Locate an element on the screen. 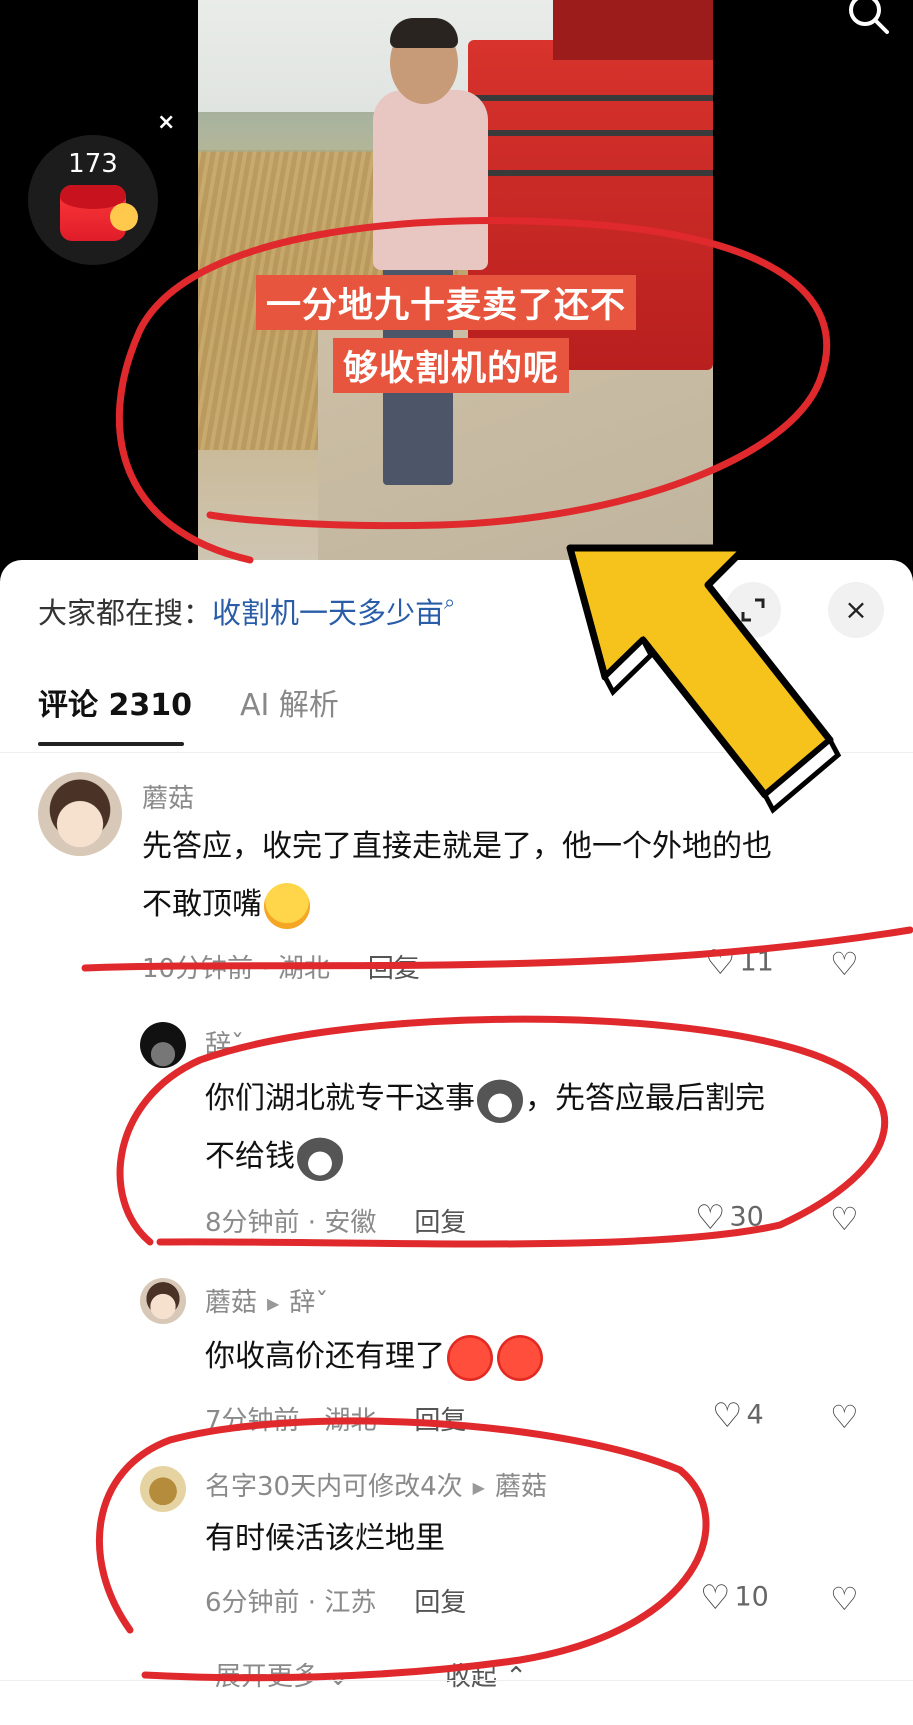 This screenshot has height=1725, width=913. hot-search-link: 收割机一天多少亩 is located at coordinates (328, 613).